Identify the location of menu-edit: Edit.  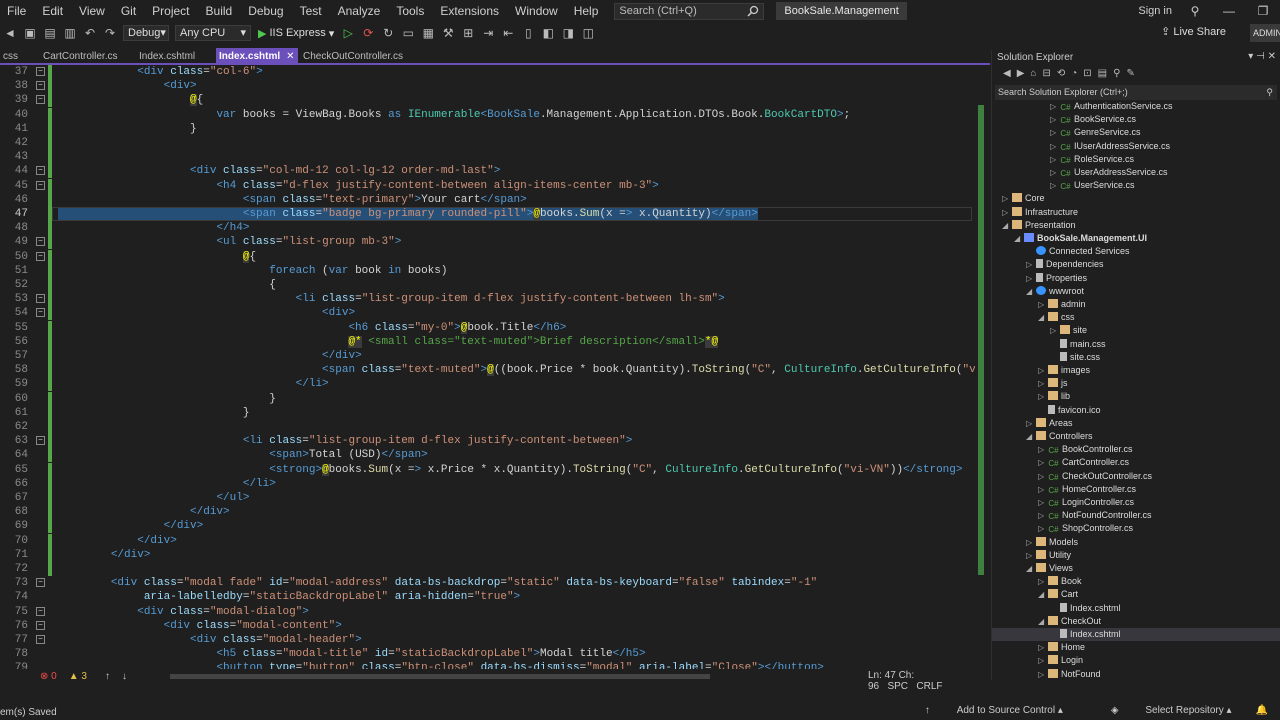
(52, 11).